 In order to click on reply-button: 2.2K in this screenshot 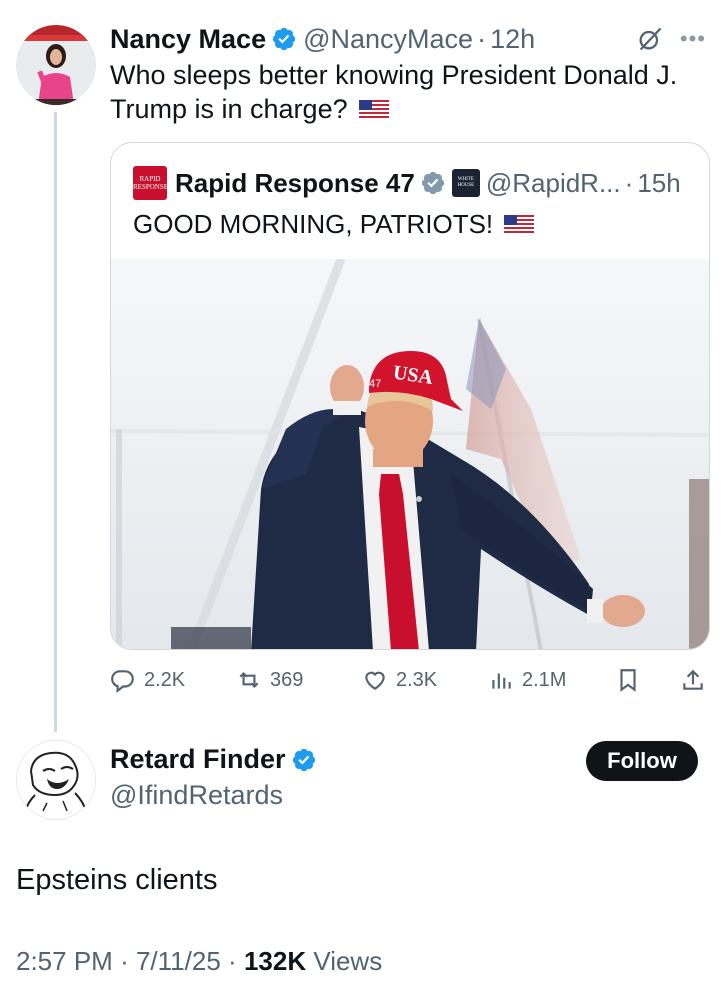, I will do `click(147, 680)`.